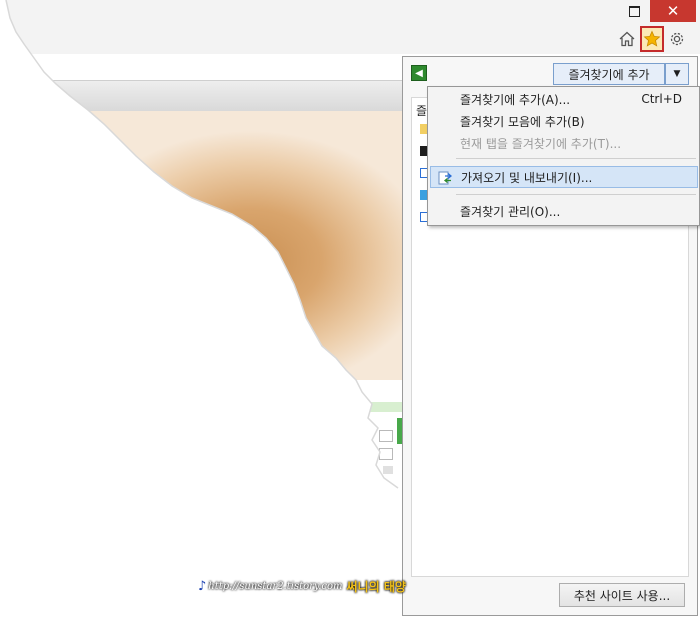 This screenshot has height=619, width=700. What do you see at coordinates (609, 74) in the screenshot?
I see `add-to-favorites-button: 즐겨찾기에 추가` at bounding box center [609, 74].